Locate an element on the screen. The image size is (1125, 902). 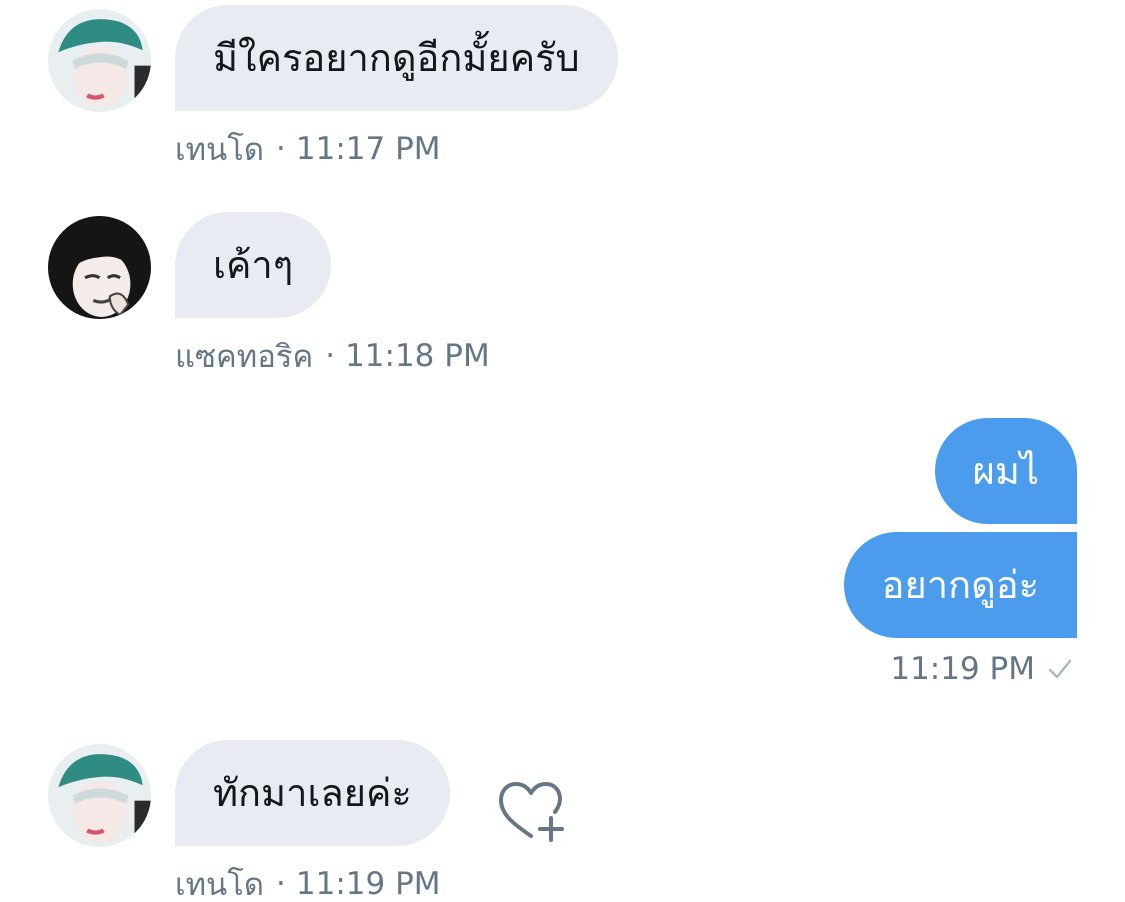
check-icon is located at coordinates (1060, 669).